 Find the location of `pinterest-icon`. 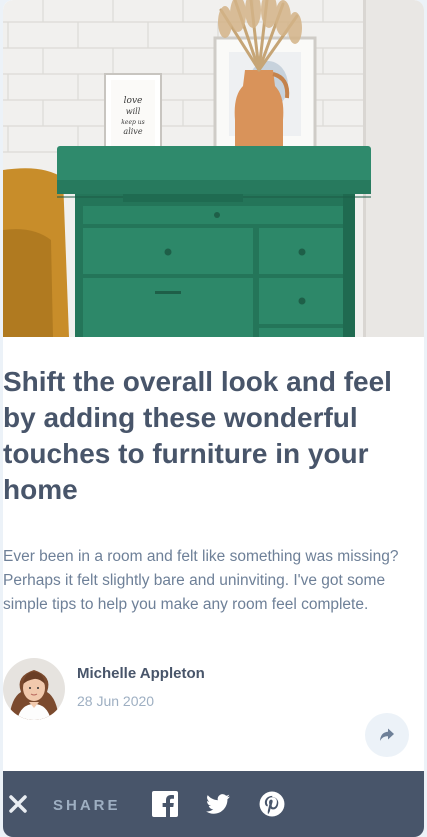

pinterest-icon is located at coordinates (272, 804).